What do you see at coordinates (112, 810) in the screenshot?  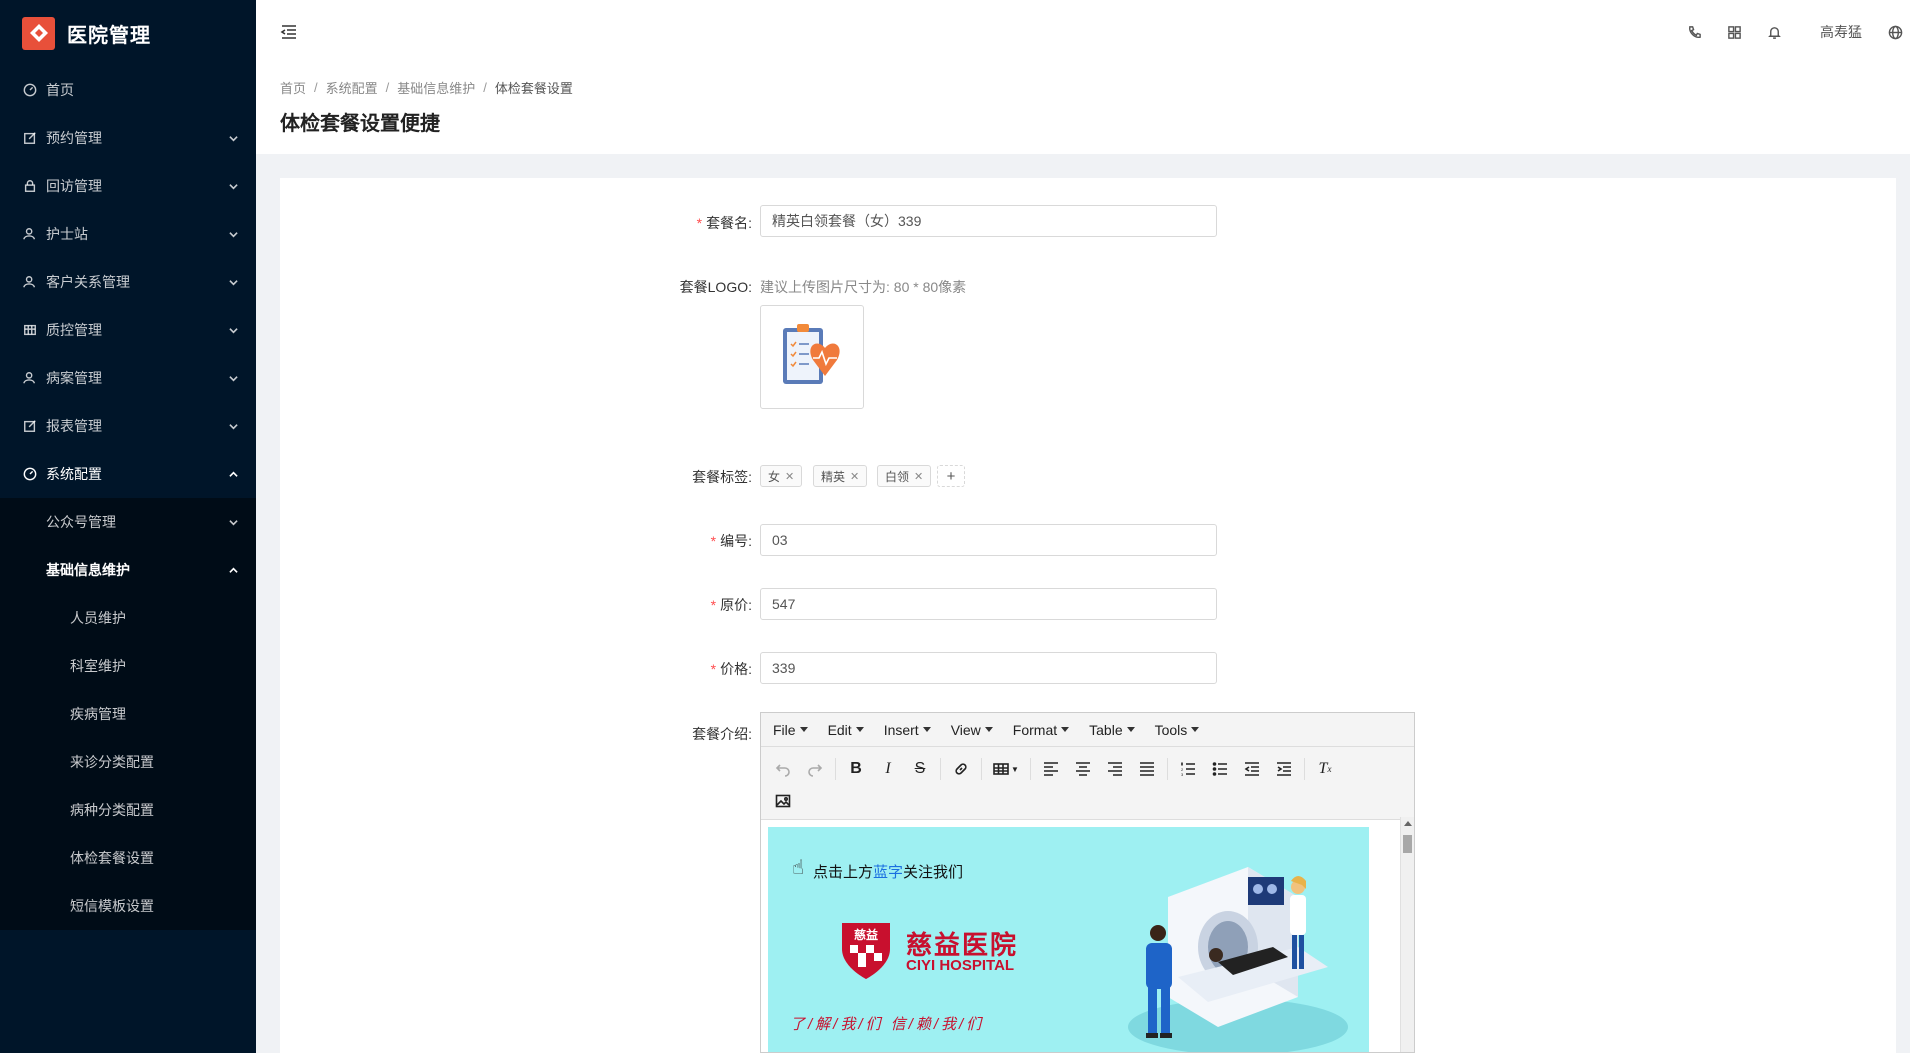 I see `sidebar-item-label: 病种分类配置` at bounding box center [112, 810].